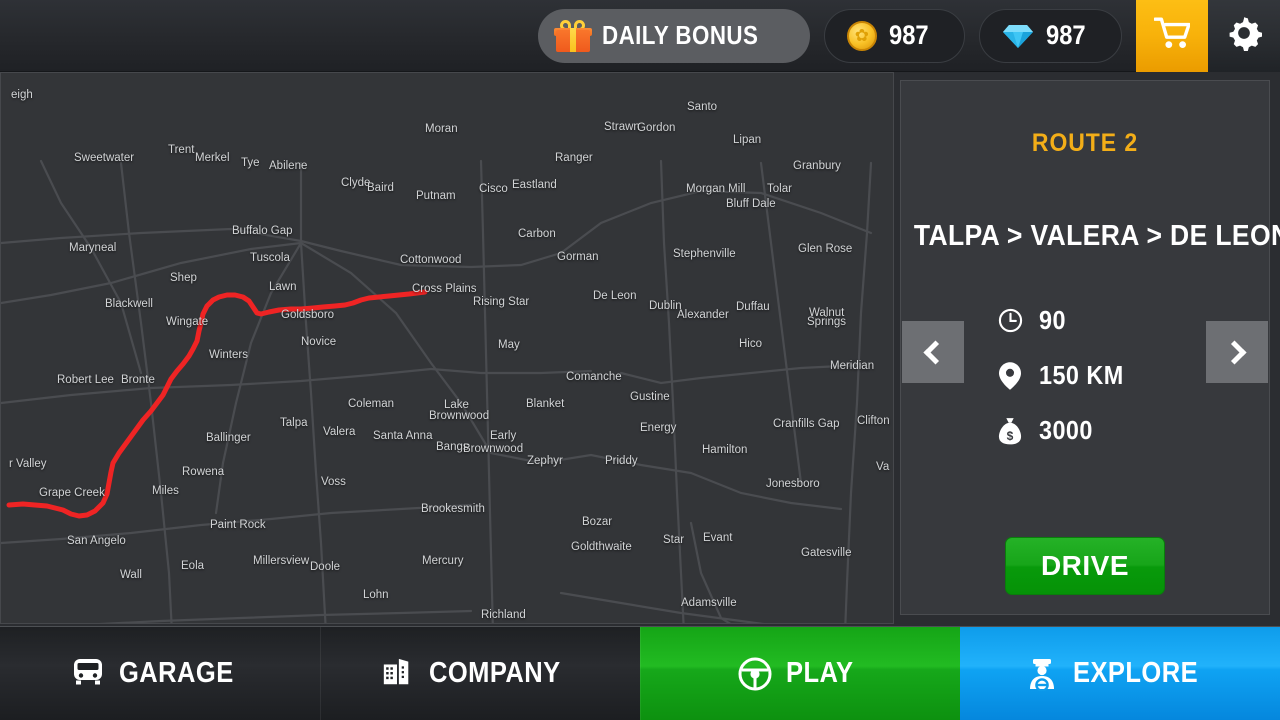  Describe the element at coordinates (908, 35) in the screenshot. I see `coin-value: 987` at that location.